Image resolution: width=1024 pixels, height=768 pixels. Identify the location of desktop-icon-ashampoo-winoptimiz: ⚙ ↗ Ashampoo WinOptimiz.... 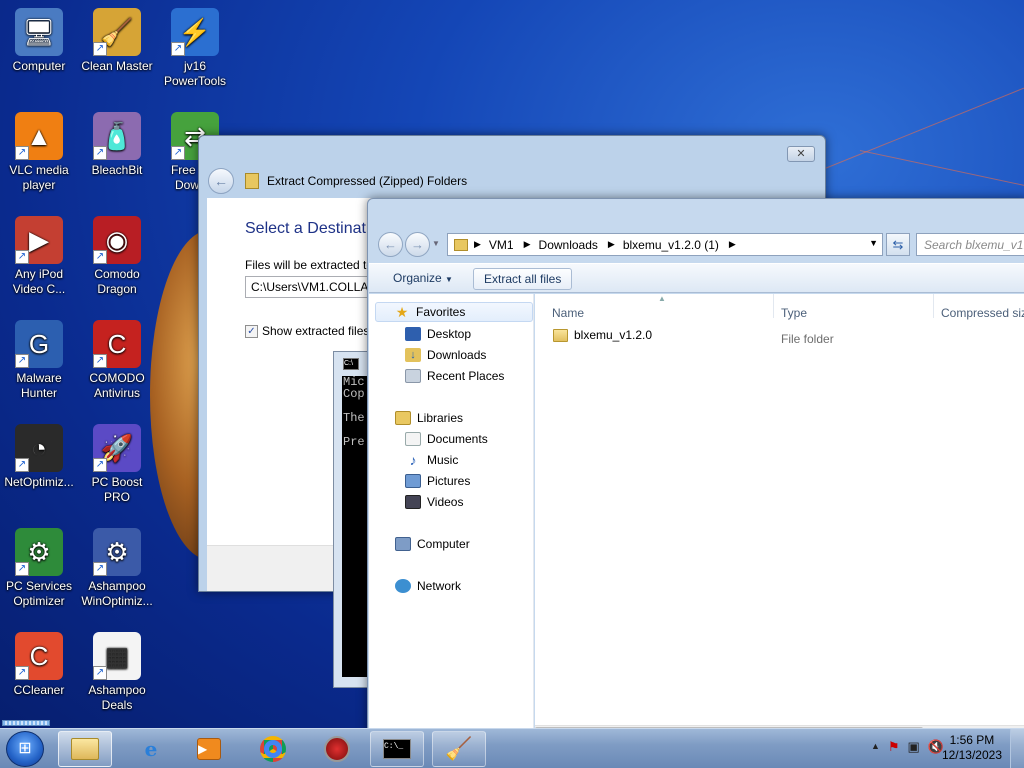
(117, 568).